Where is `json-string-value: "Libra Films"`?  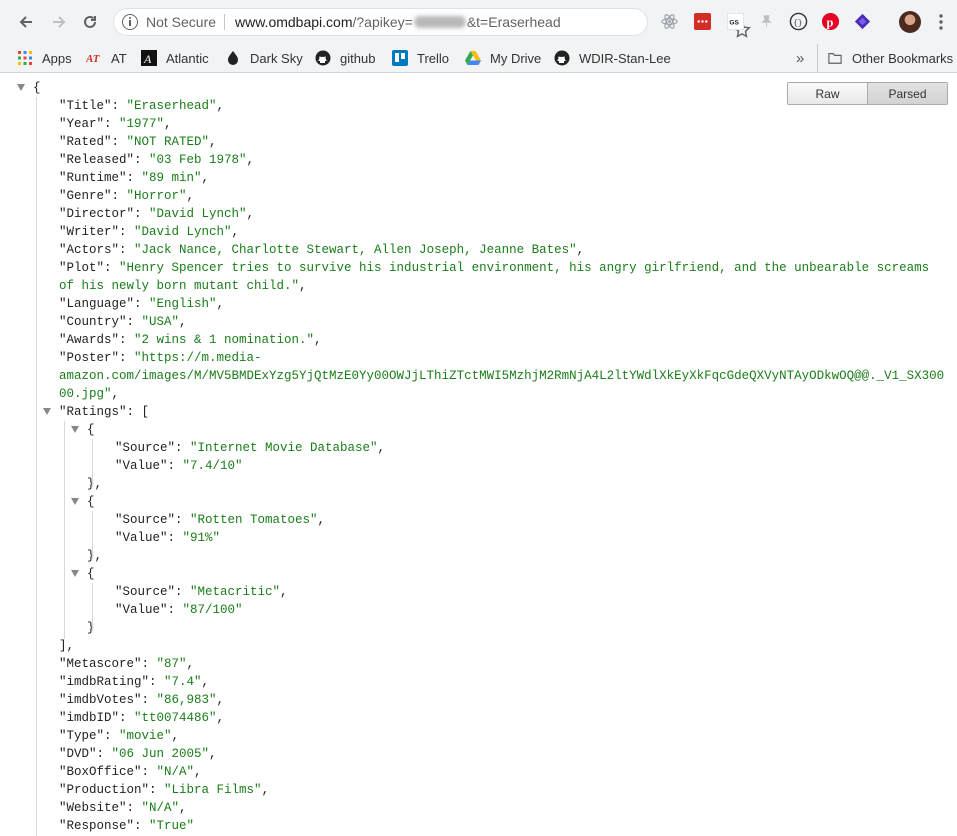
json-string-value: "Libra Films" is located at coordinates (213, 790).